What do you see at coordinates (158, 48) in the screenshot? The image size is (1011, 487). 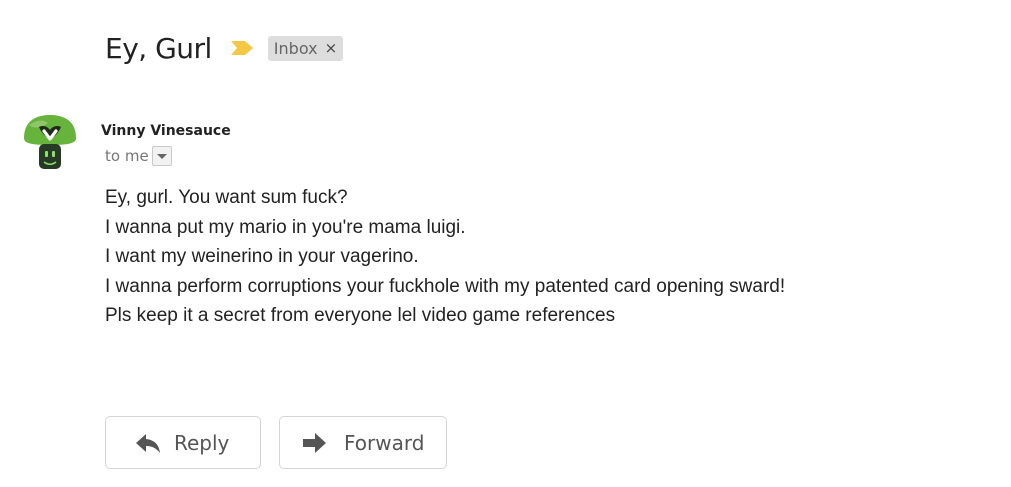 I see `email-subject: Ey, Gurl` at bounding box center [158, 48].